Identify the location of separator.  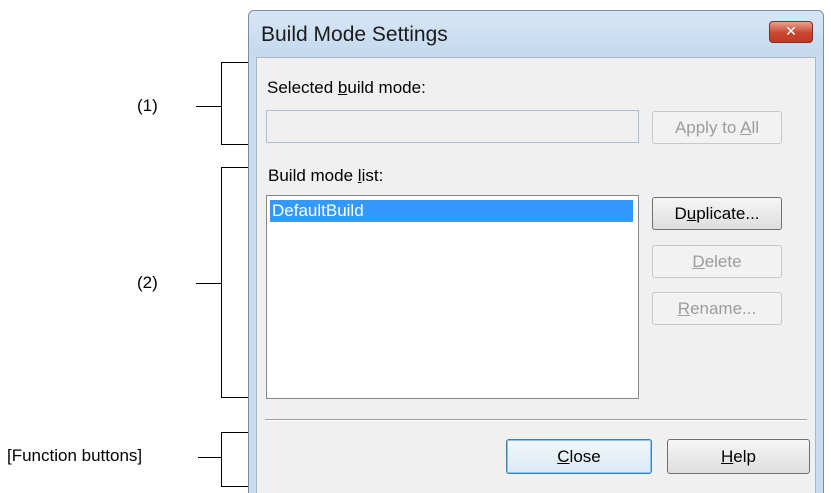
(536, 420).